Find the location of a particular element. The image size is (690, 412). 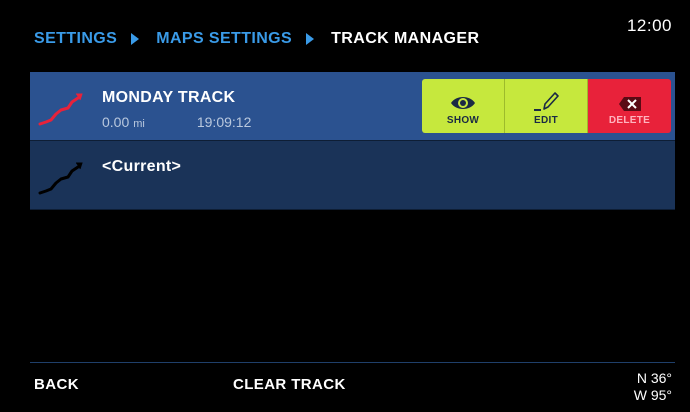

back-button: BACK is located at coordinates (56, 384).